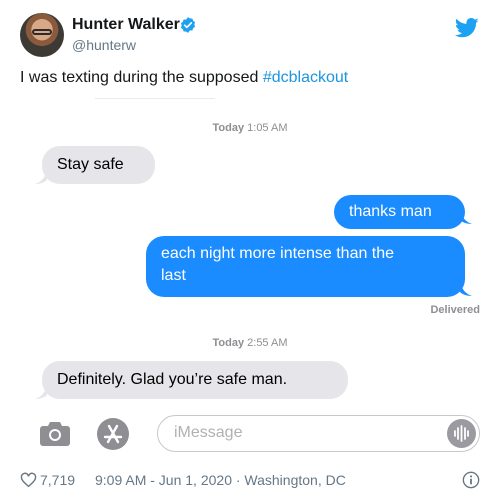 The width and height of the screenshot is (500, 498). Describe the element at coordinates (104, 45) in the screenshot. I see `author-handle: @hunterw` at that location.